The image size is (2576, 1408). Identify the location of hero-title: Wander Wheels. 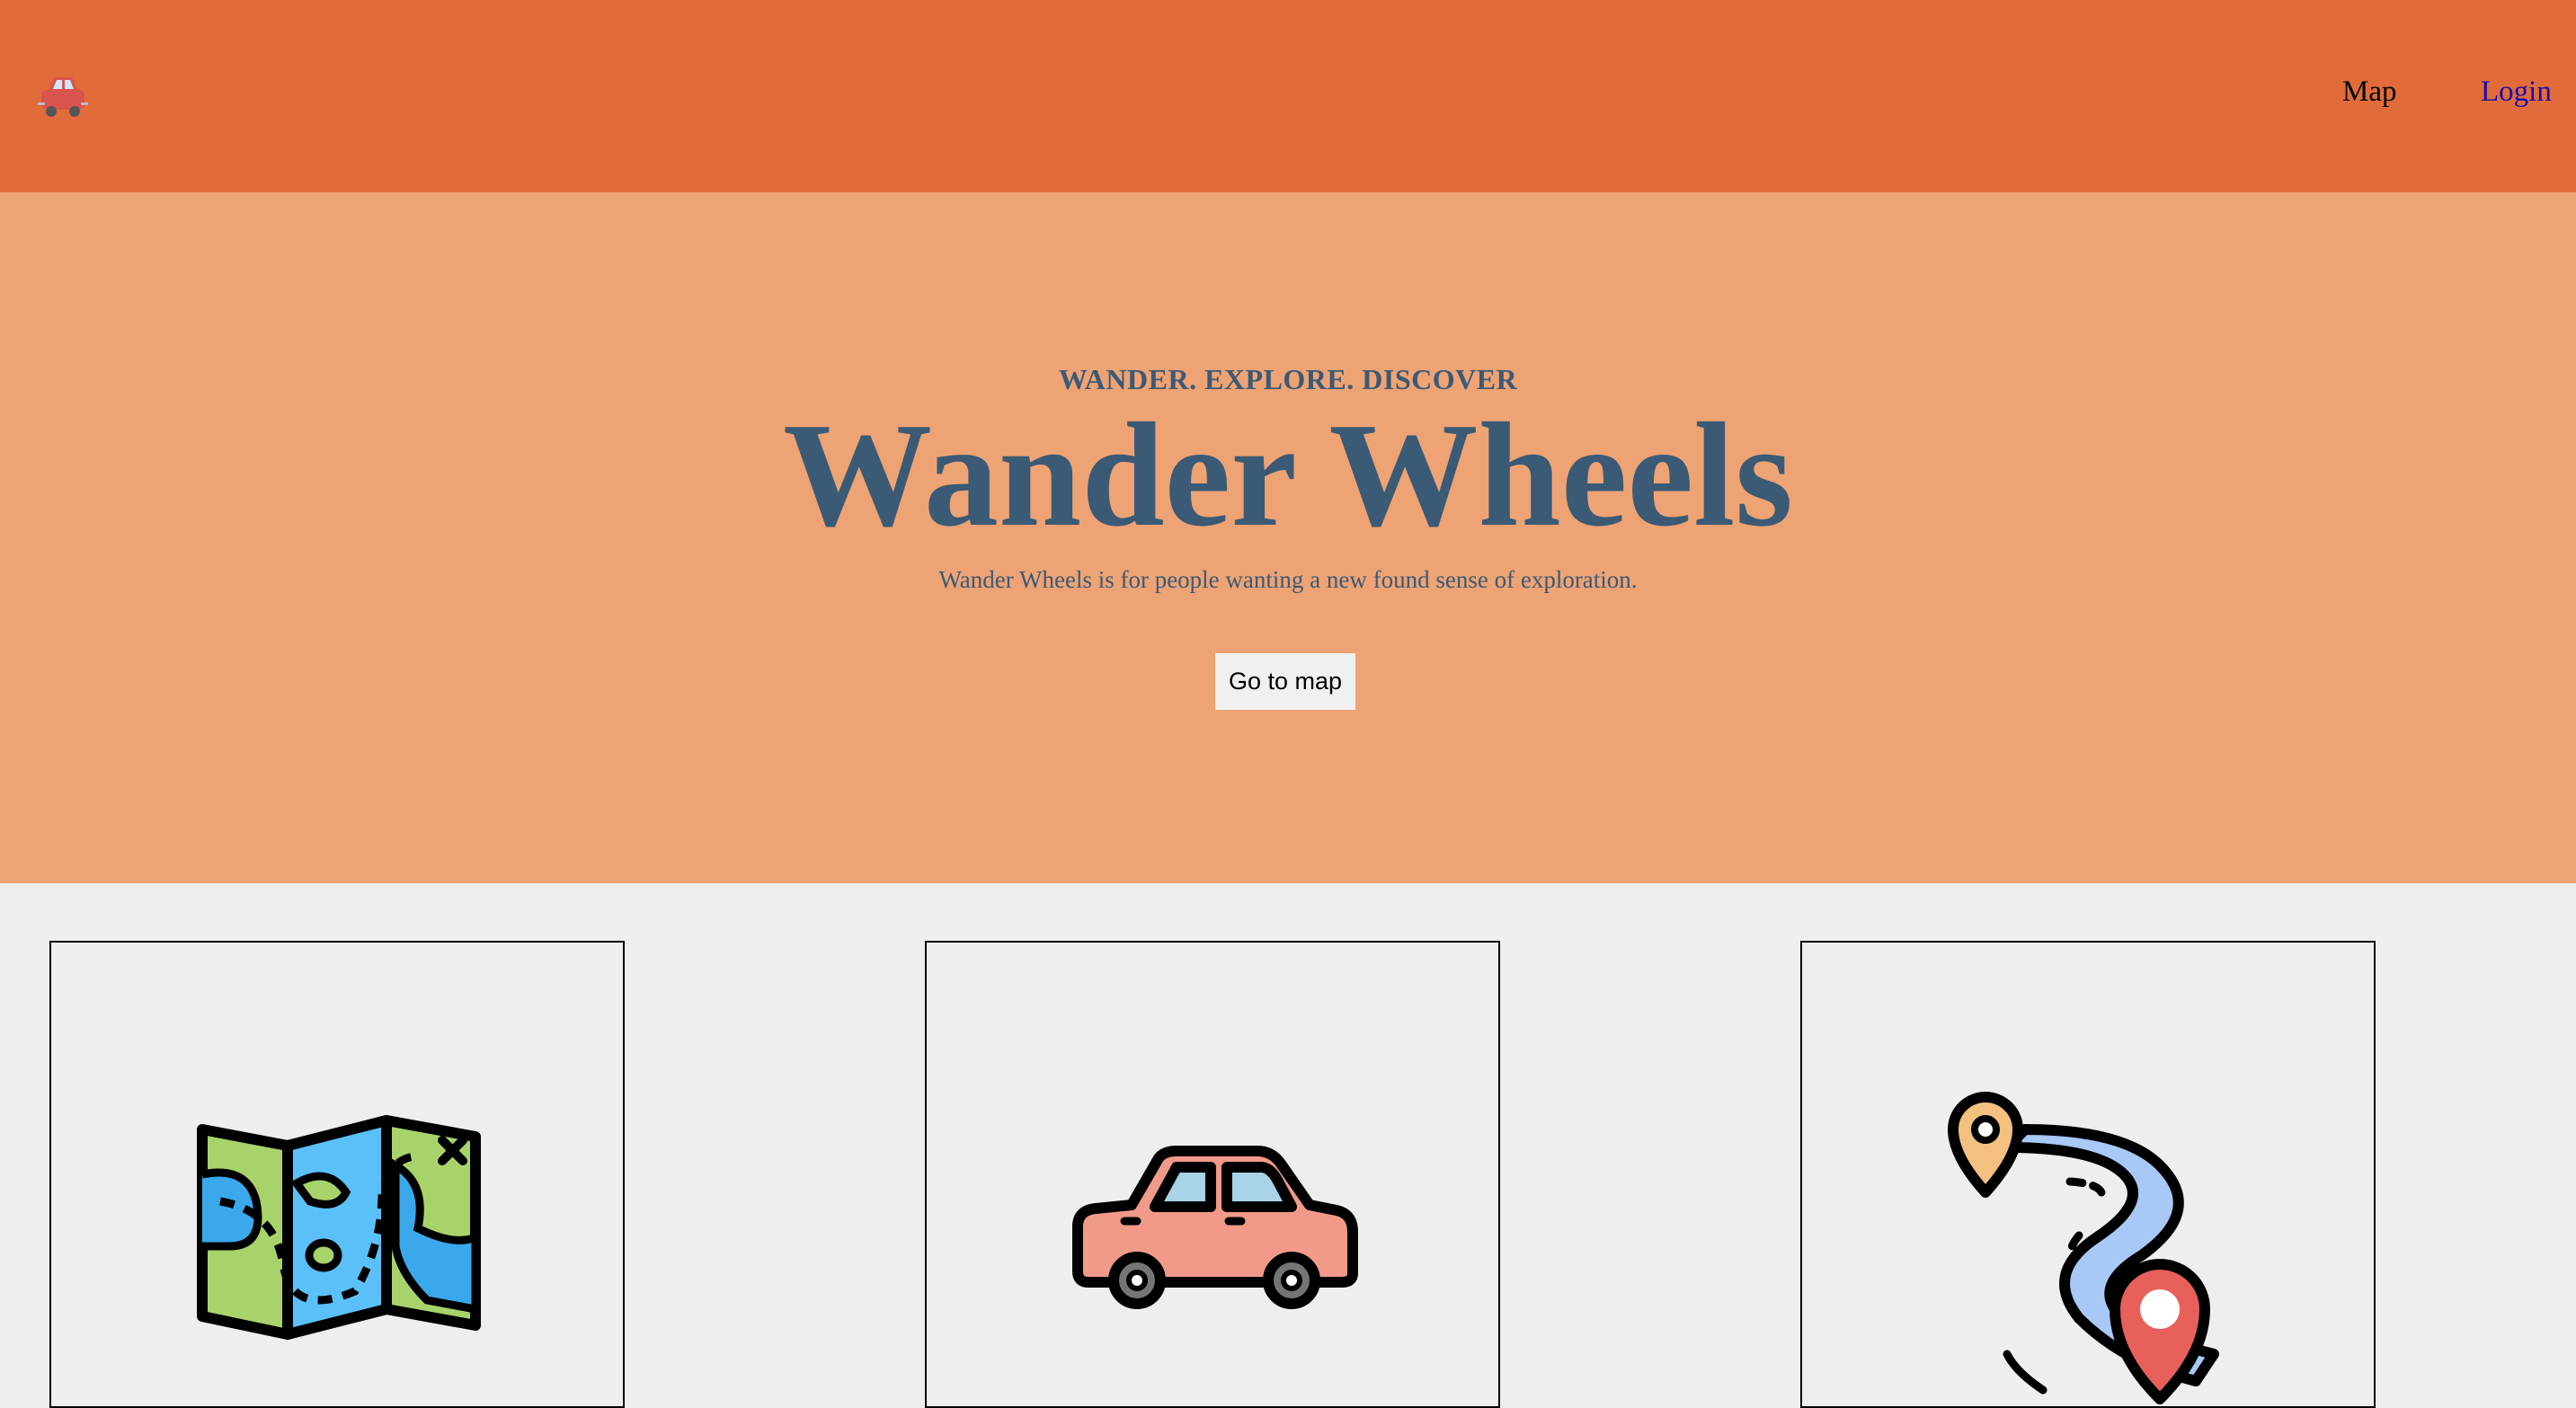
(1288, 474).